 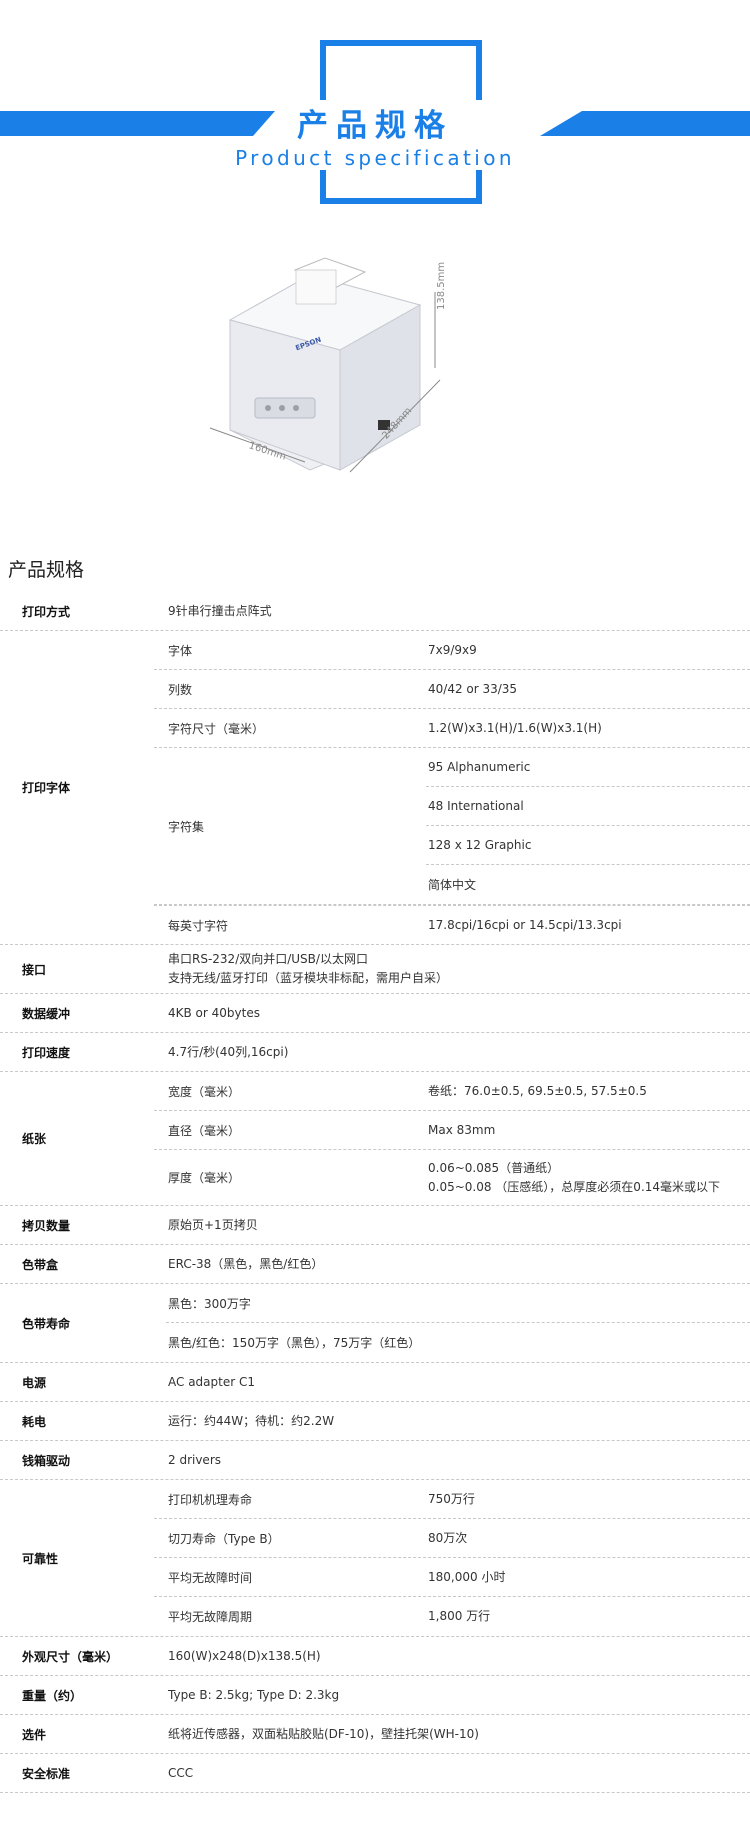 I want to click on sub-row: 列数 40/42 or 33/35, so click(x=452, y=689).